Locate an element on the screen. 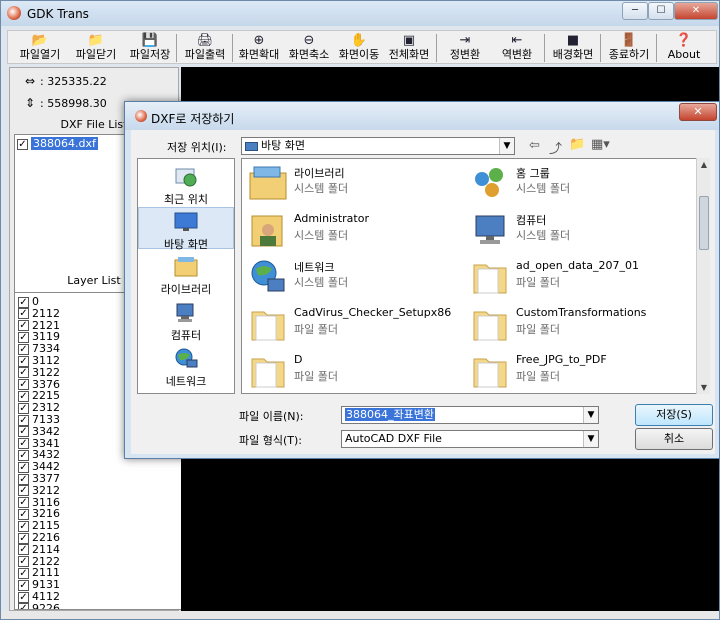 This screenshot has width=720, height=620. filetype-label: 파일 형식(T): is located at coordinates (270, 440).